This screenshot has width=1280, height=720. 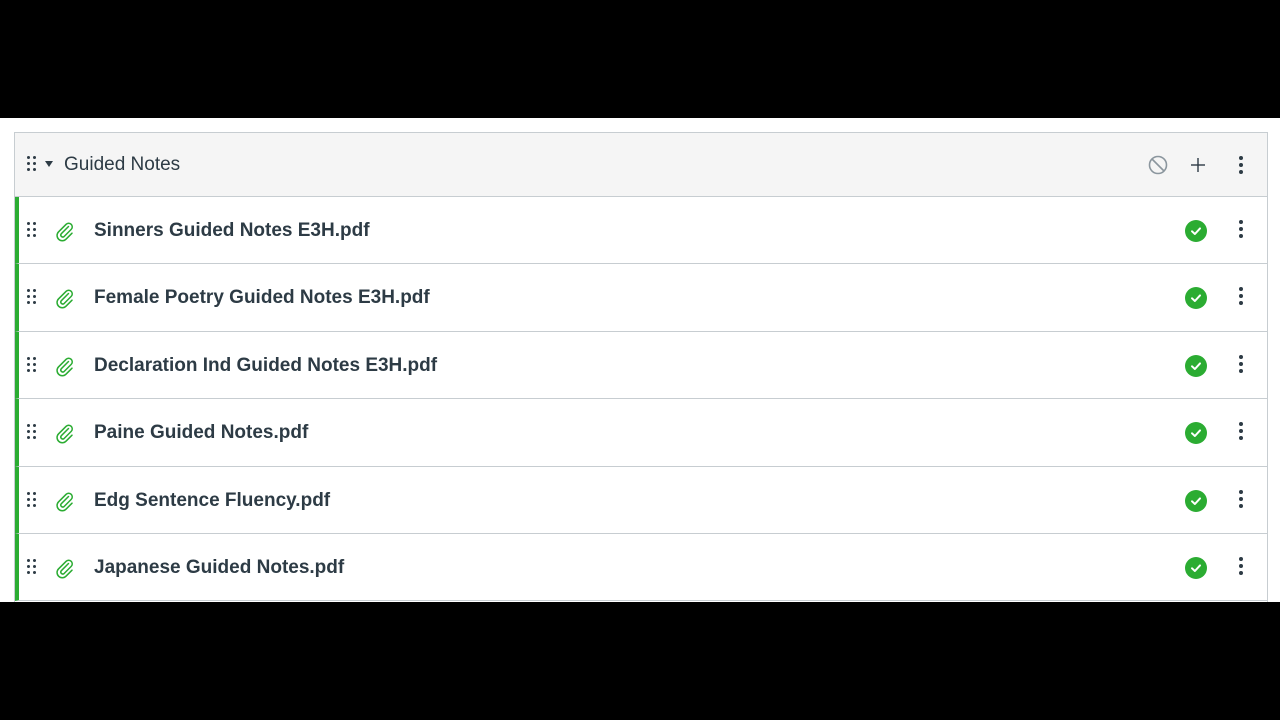 I want to click on module-item-title: Female Poetry Guided Notes E3H.pdf, so click(x=262, y=298).